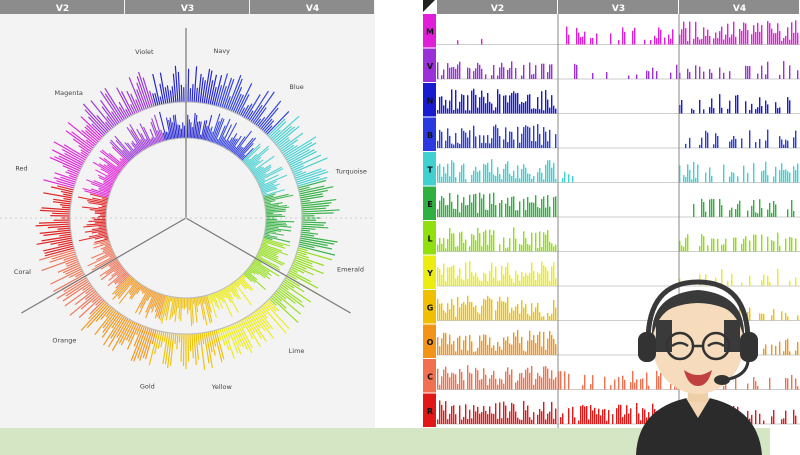  I want to click on row-label-l: L, so click(429, 238).